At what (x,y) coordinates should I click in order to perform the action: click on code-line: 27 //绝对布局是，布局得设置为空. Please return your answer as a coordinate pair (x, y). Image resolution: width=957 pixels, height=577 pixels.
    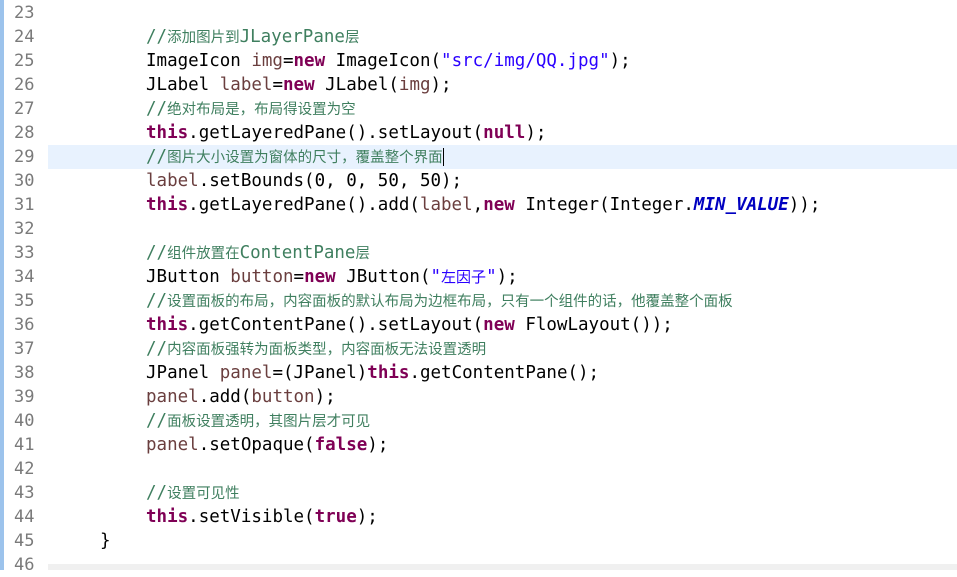
    Looking at the image, I should click on (478, 109).